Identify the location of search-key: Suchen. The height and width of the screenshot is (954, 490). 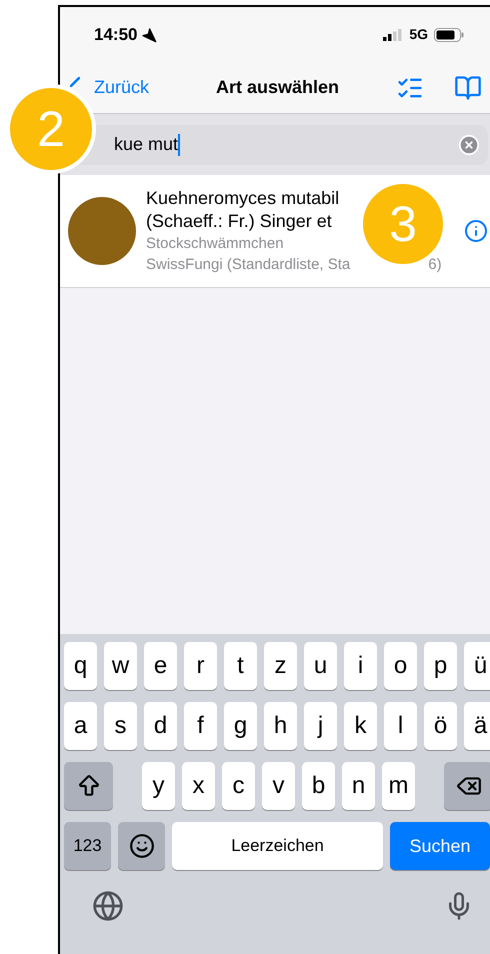
(440, 846).